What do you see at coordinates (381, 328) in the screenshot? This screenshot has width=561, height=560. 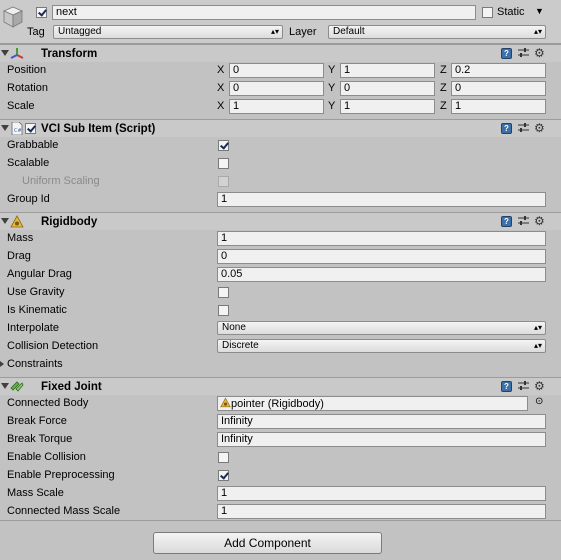 I see `interpolate-dropdown: None ▴▾` at bounding box center [381, 328].